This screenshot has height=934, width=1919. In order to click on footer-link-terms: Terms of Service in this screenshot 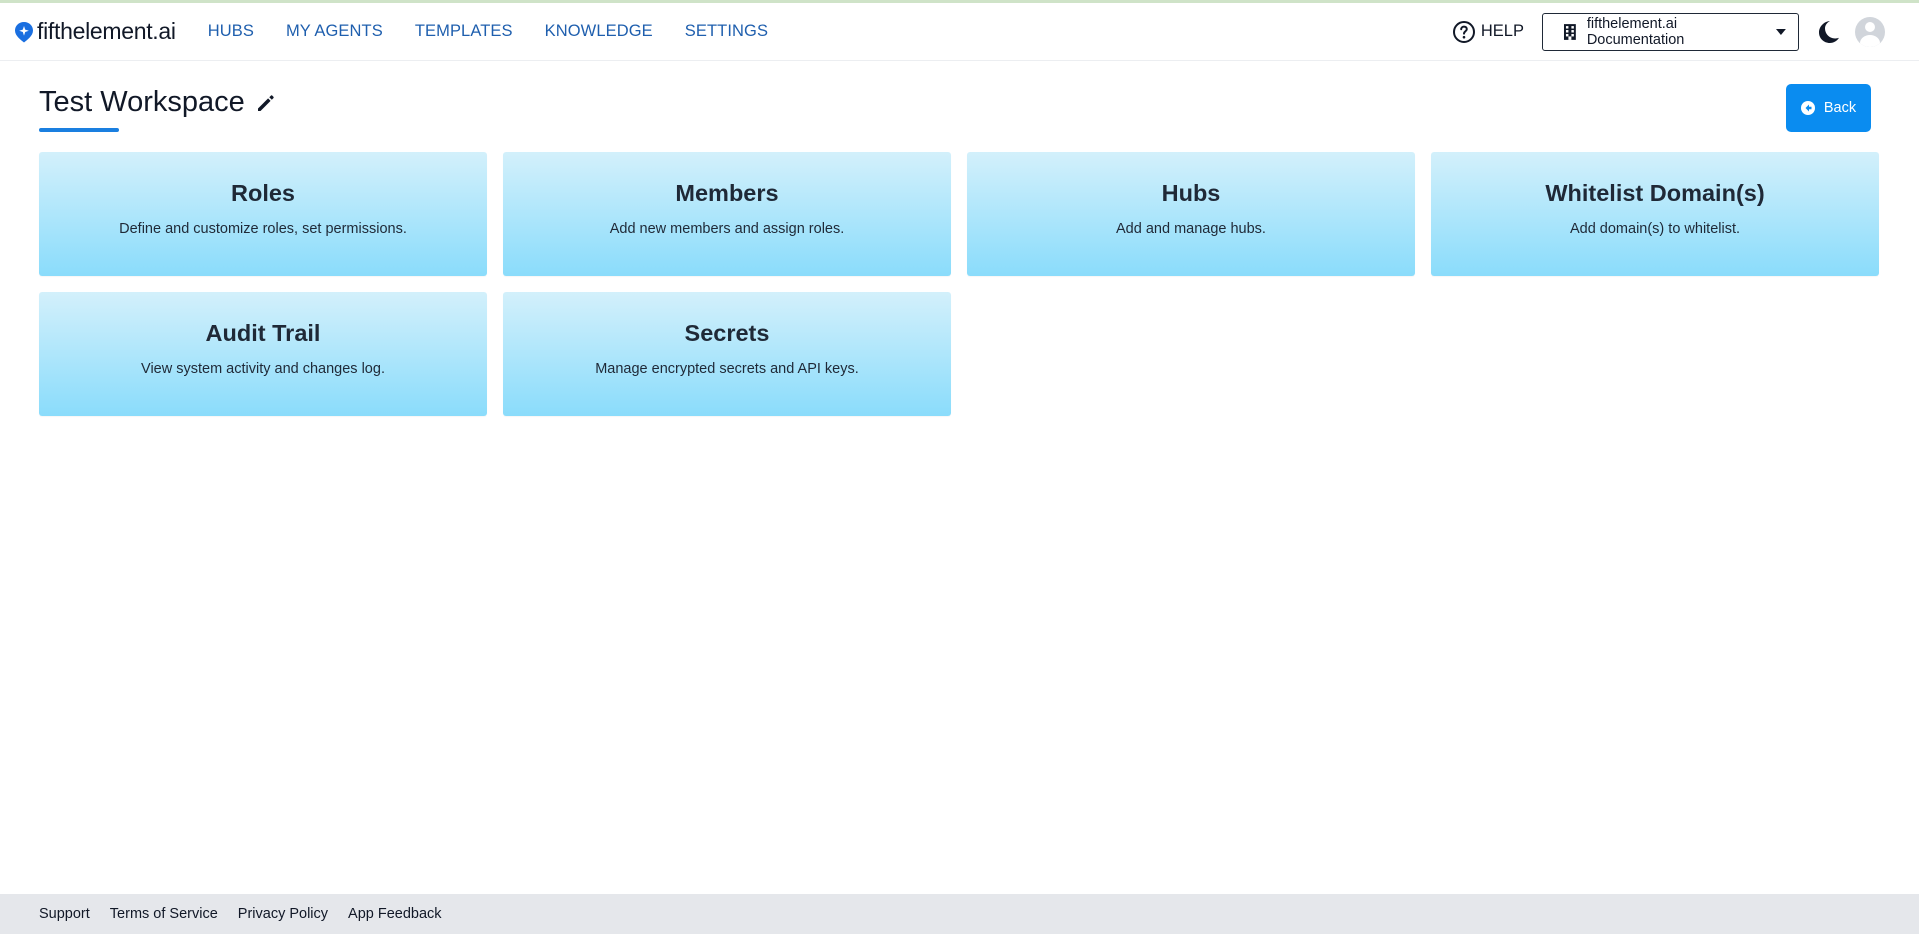, I will do `click(164, 914)`.